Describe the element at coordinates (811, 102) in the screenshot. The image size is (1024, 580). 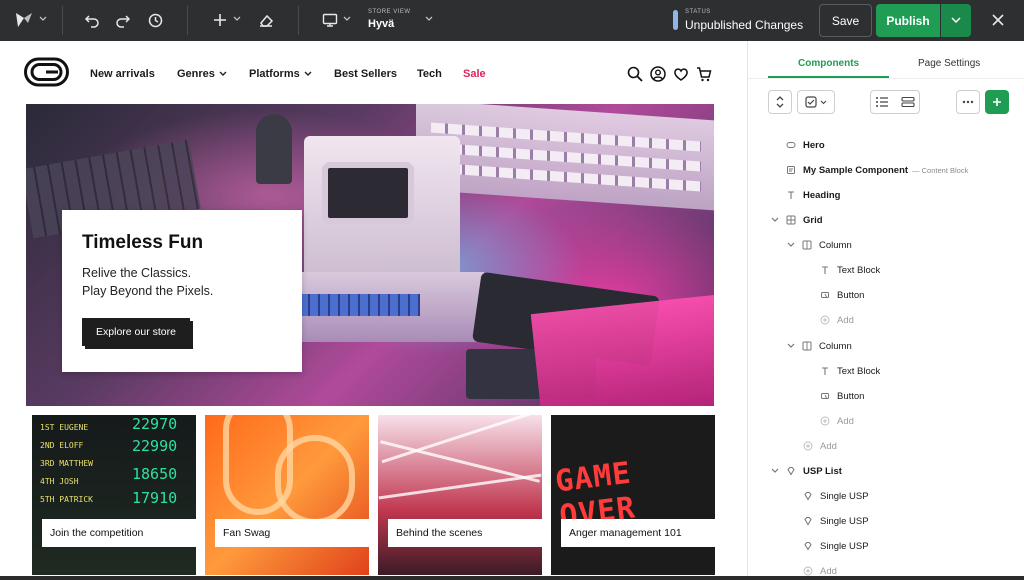
I see `checkbox-icon` at that location.